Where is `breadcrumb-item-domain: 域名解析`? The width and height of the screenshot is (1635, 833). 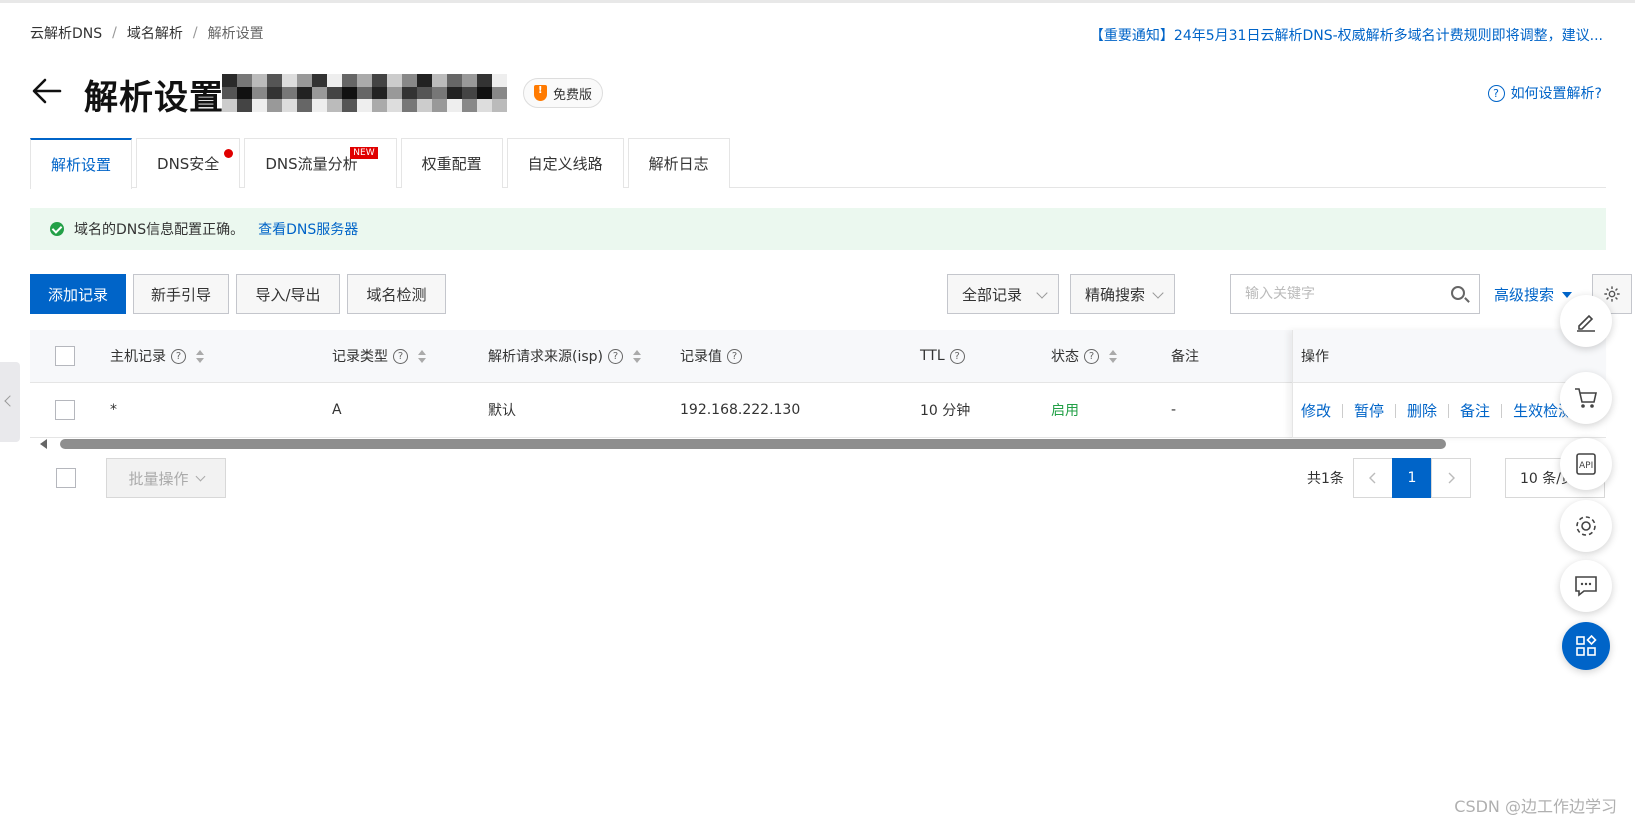
breadcrumb-item-domain: 域名解析 is located at coordinates (155, 33).